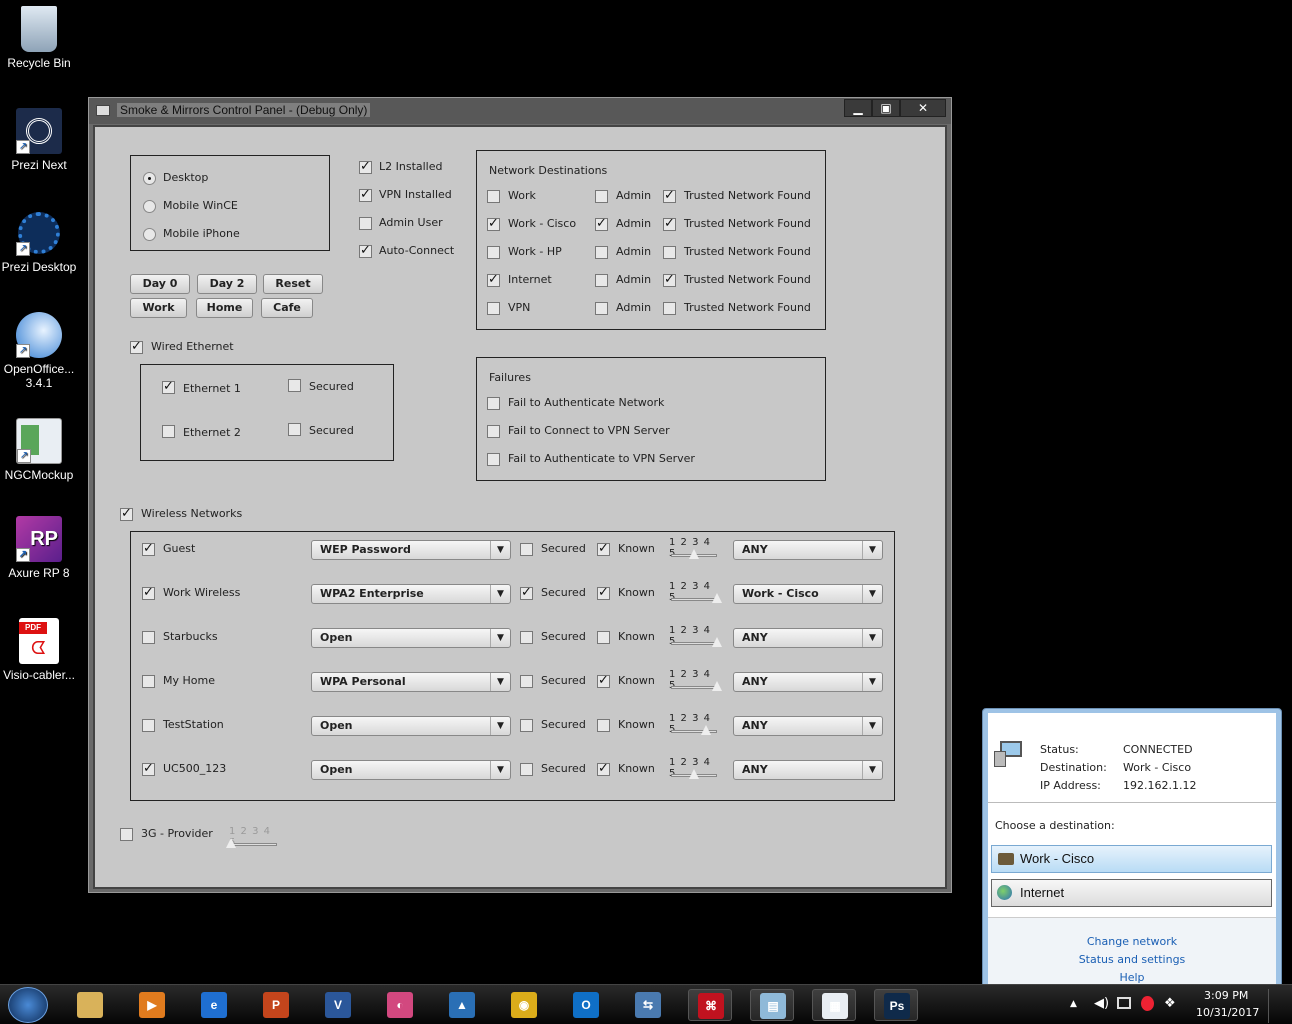 This screenshot has height=1024, width=1292. Describe the element at coordinates (1273, 1006) in the screenshot. I see `show-desktop-button` at that location.